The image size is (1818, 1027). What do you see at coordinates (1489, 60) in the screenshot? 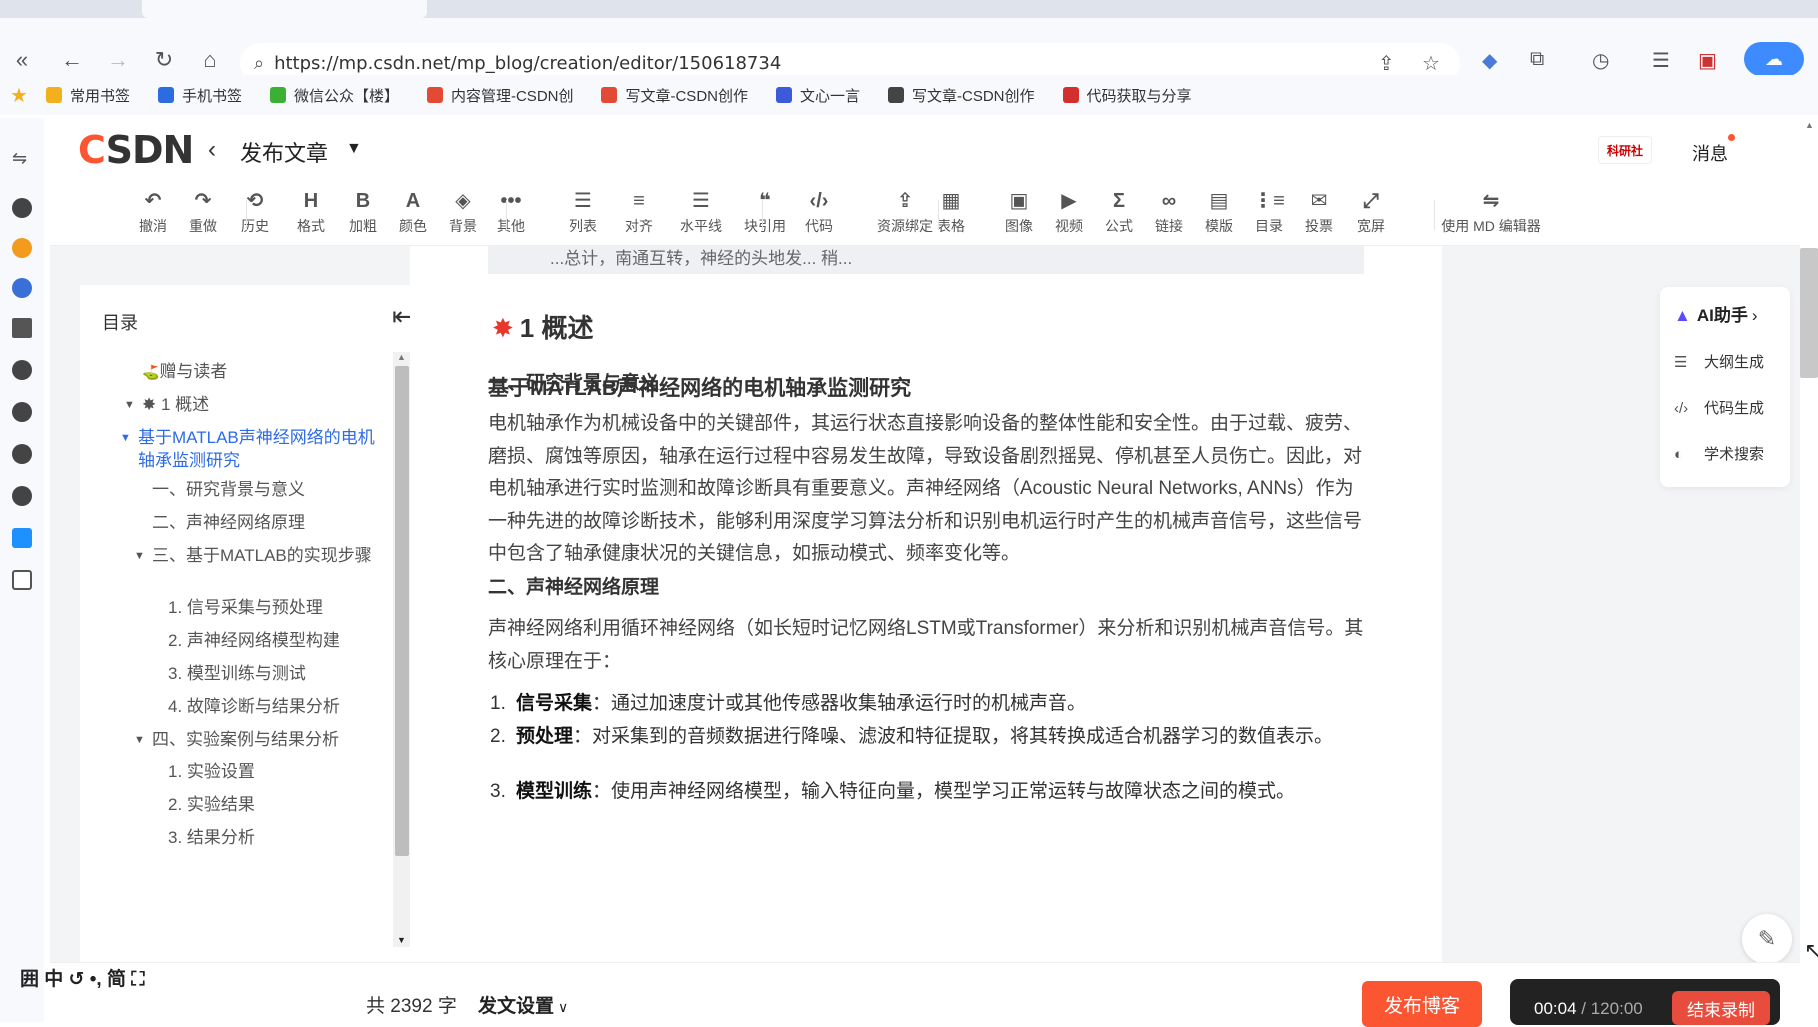
I see `extension-icon: ◆` at bounding box center [1489, 60].